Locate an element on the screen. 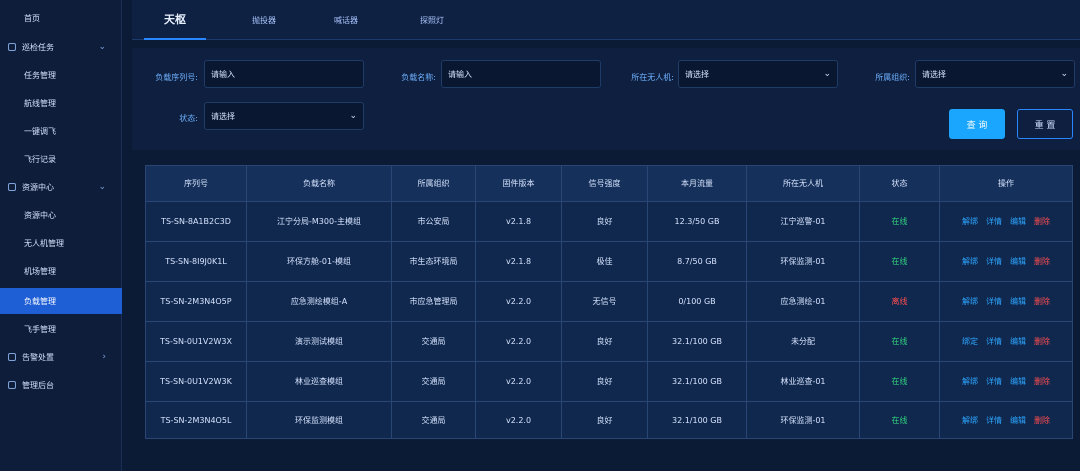 The height and width of the screenshot is (471, 1080). table-header-row: 序列号 负载名称 所属组织 固件版本 信号强度 本月流量 所在无人机 状态 操作 is located at coordinates (609, 184).